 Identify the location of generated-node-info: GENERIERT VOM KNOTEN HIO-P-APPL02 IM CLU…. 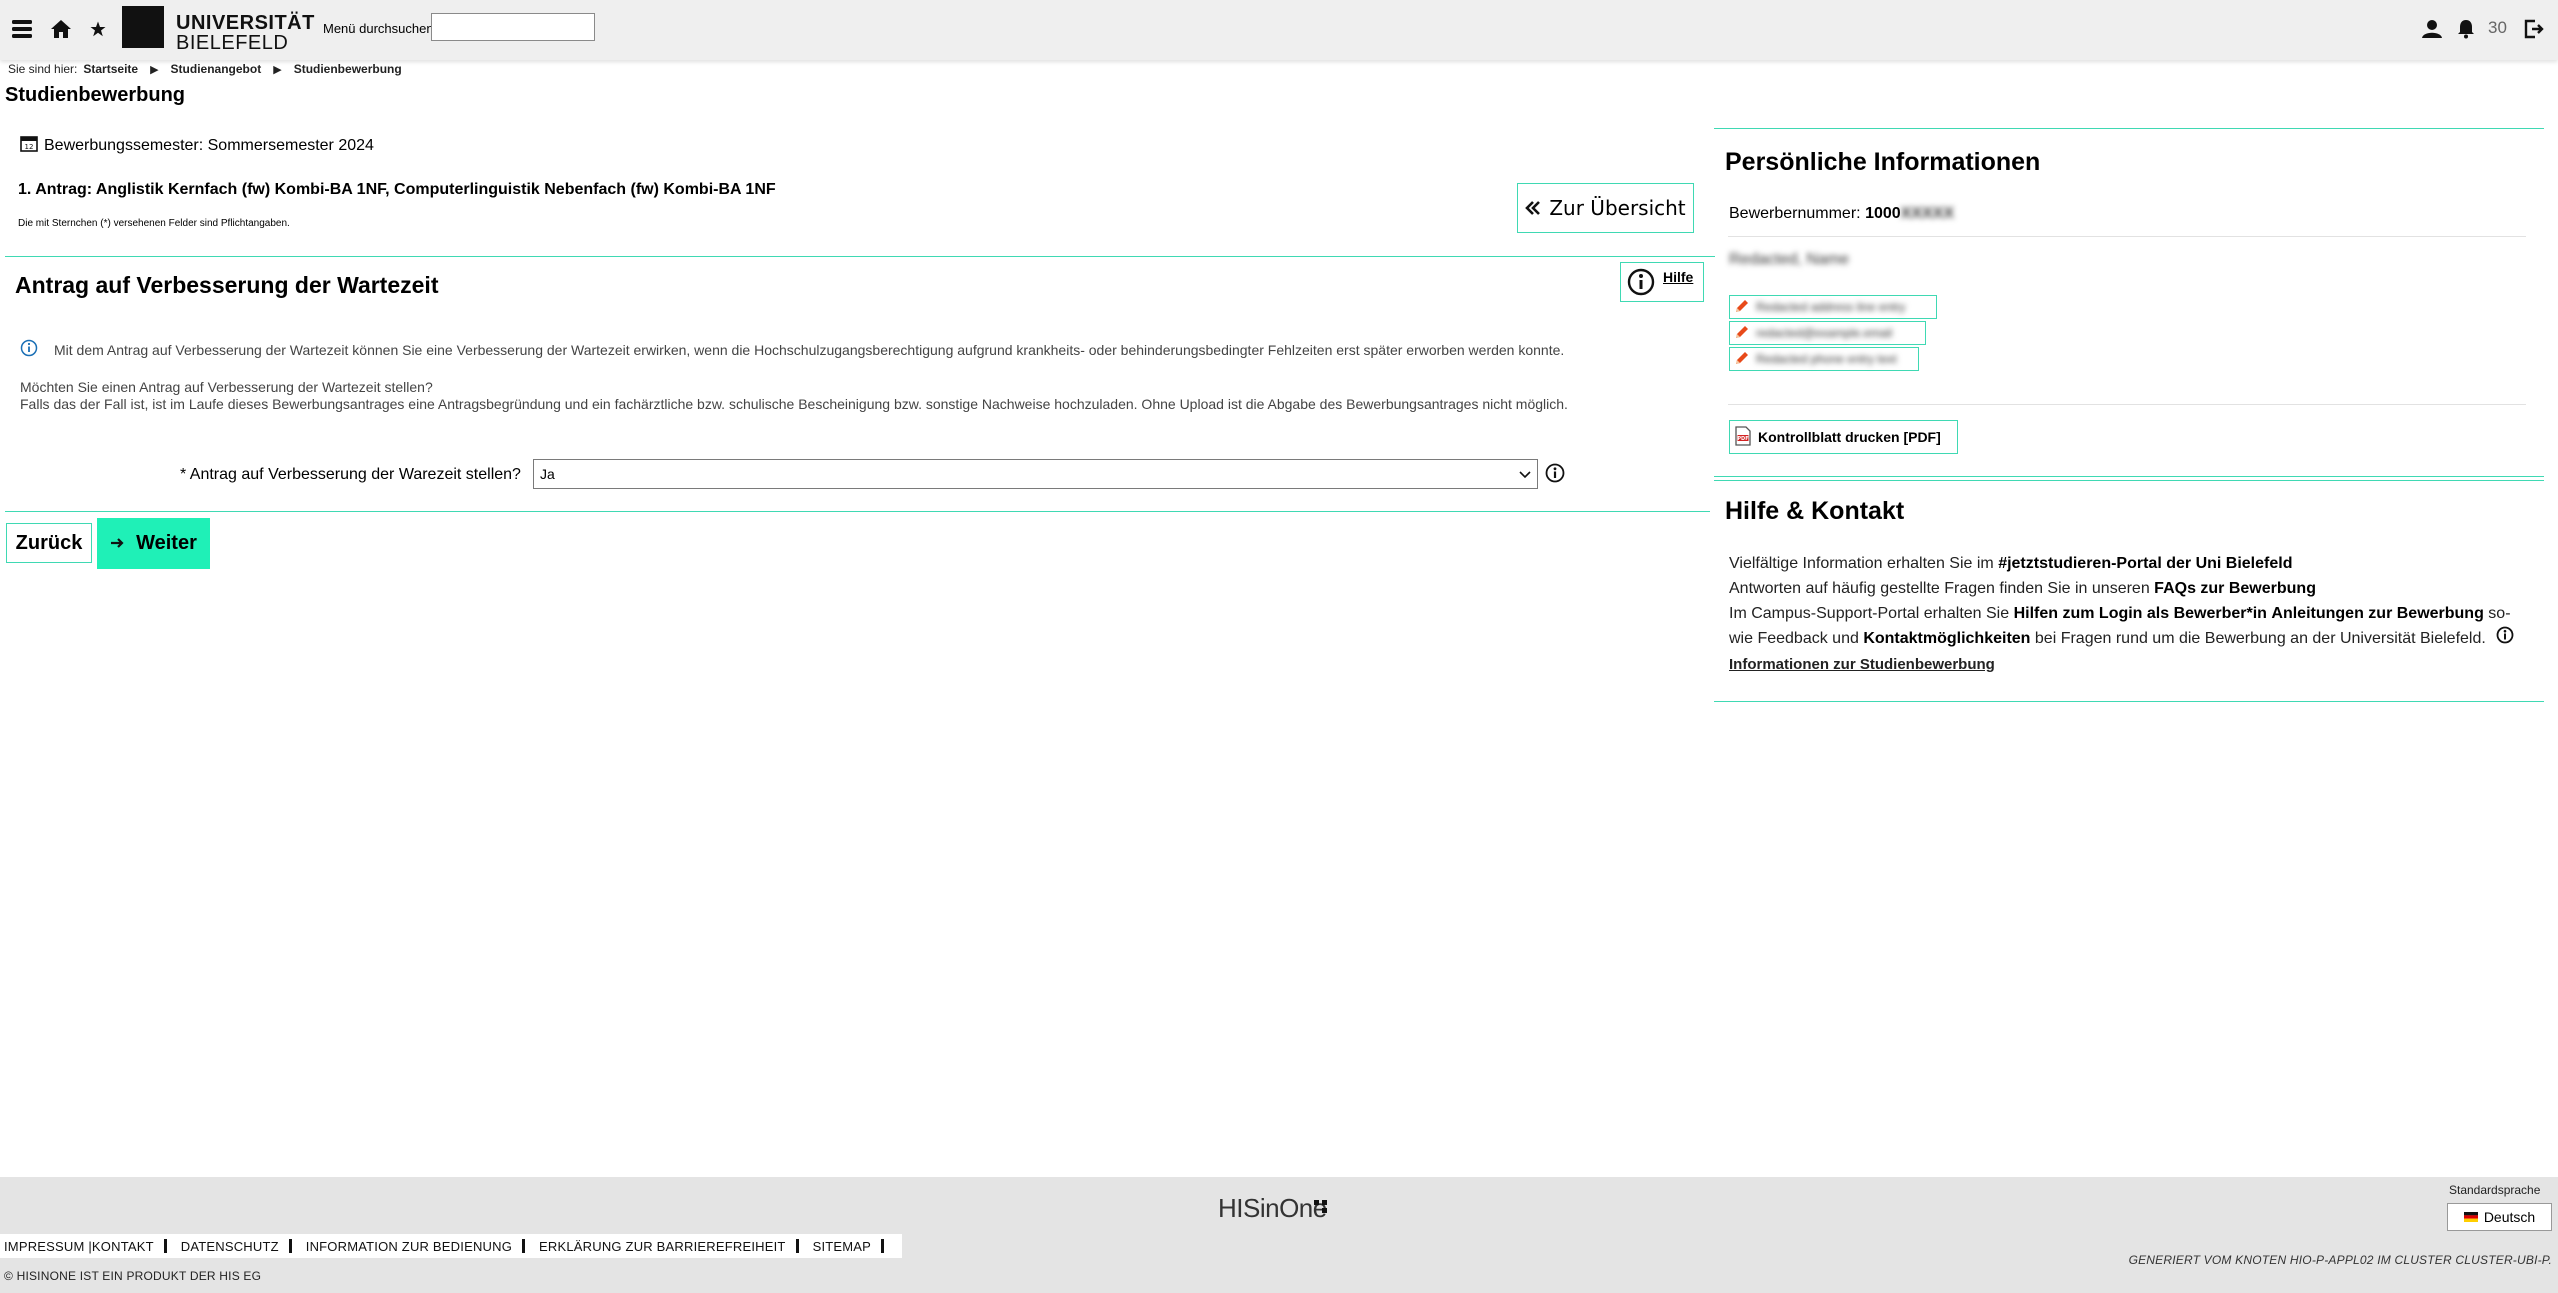
(2340, 1260).